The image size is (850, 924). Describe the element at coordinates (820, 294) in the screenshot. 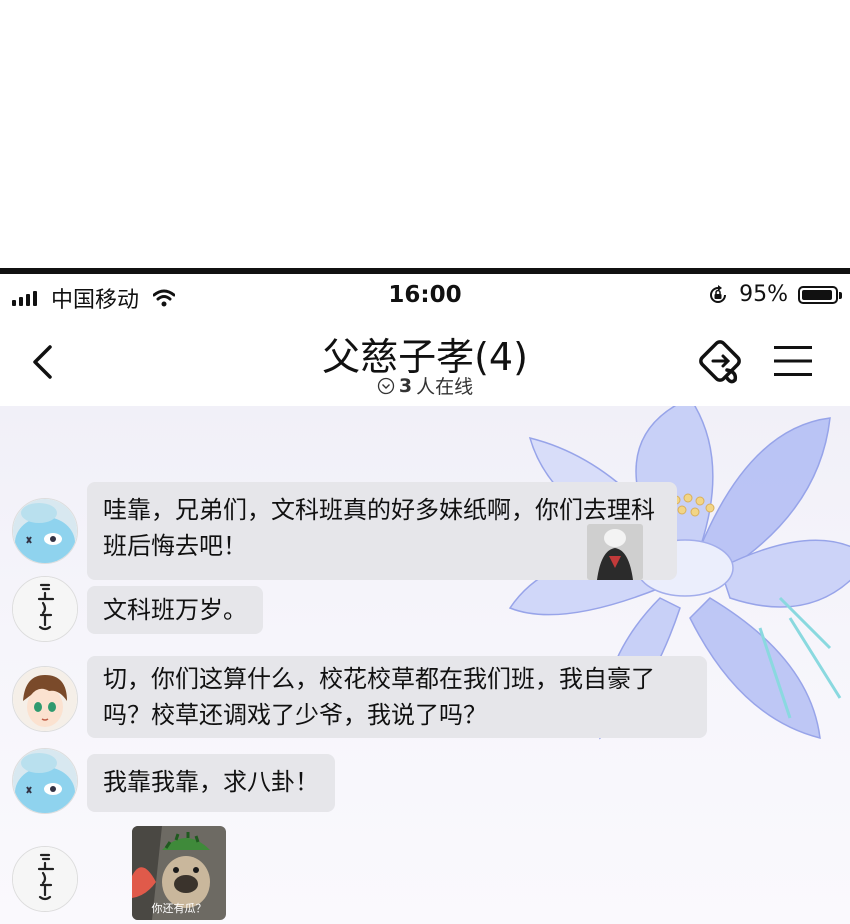

I see `battery-icon` at that location.